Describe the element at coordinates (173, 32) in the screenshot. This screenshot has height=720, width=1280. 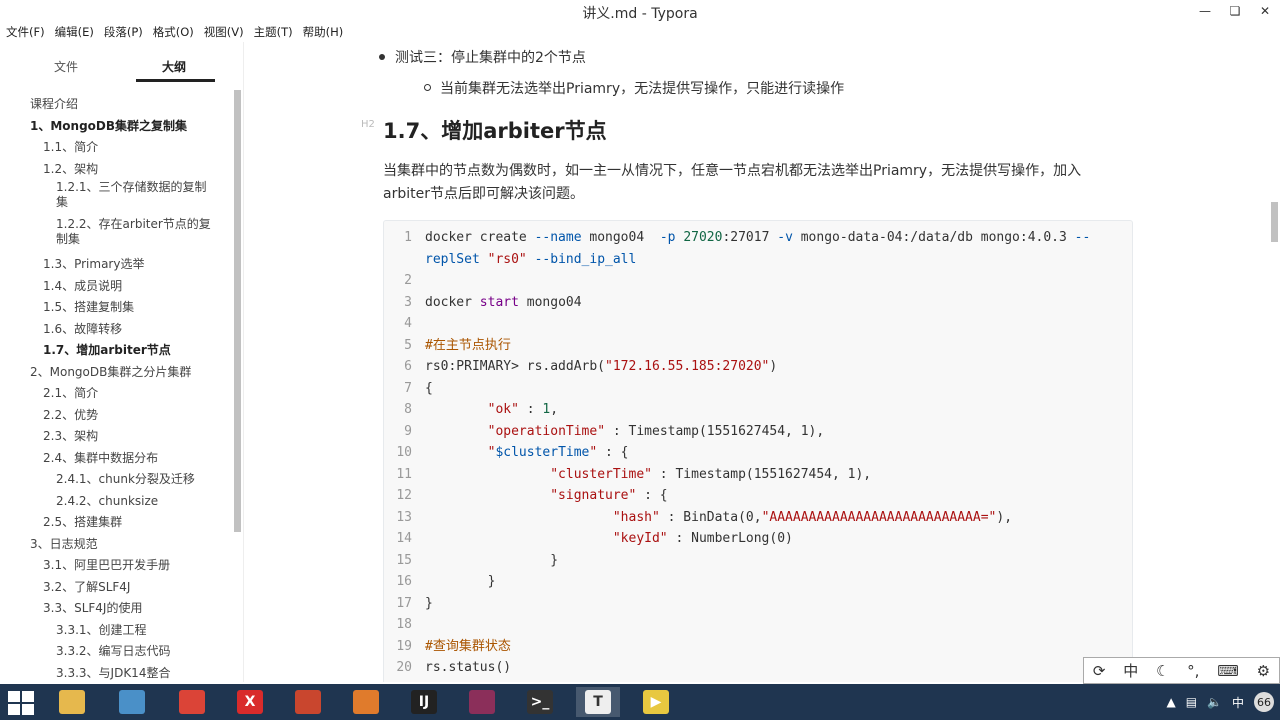
I see `menu-format: 格式(O)` at that location.